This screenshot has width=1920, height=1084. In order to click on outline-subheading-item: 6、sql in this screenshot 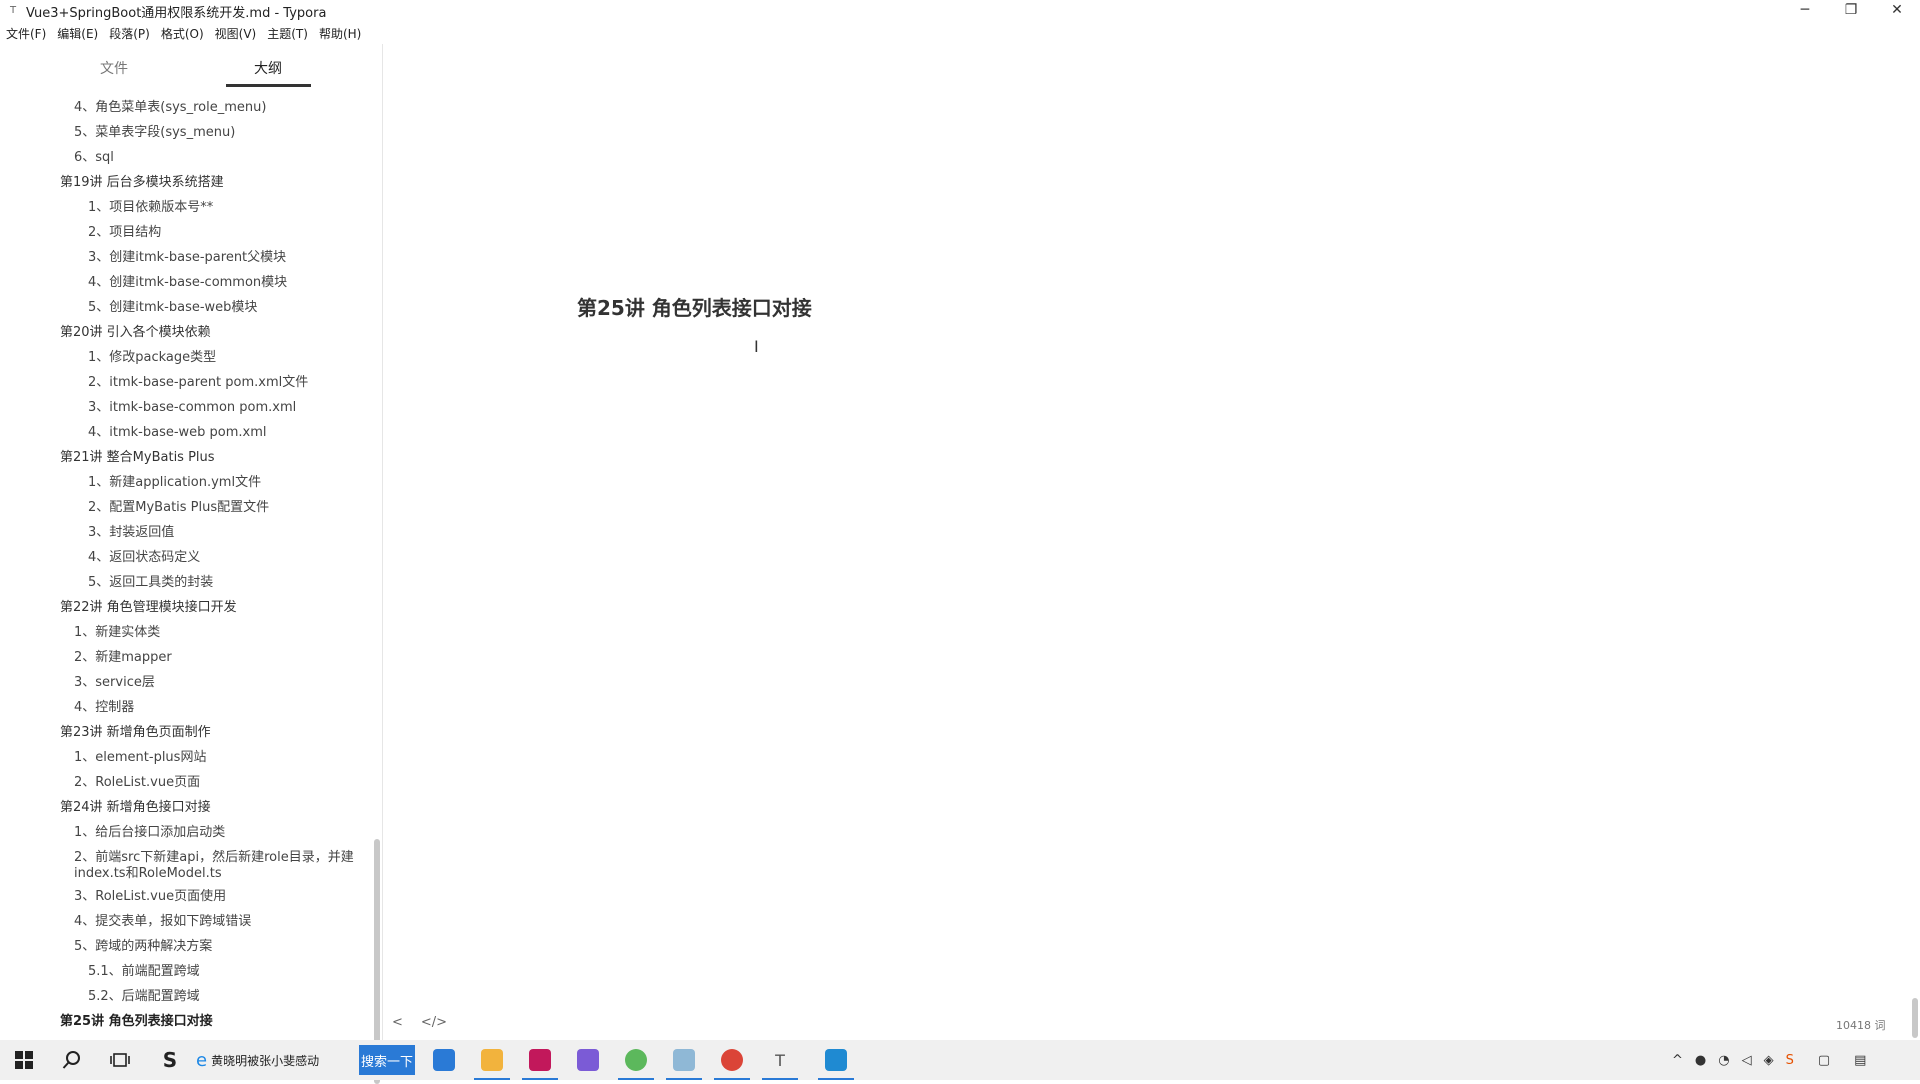, I will do `click(94, 158)`.